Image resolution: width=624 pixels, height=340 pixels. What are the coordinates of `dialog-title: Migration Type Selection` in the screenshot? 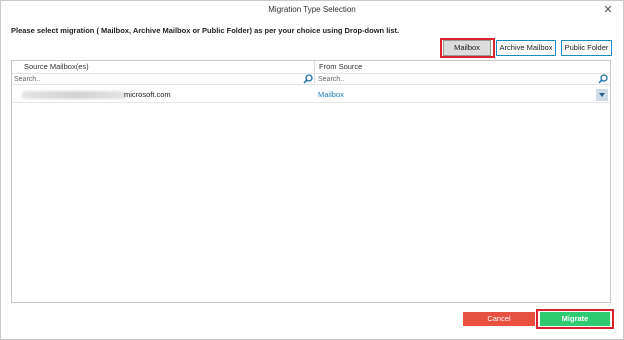 It's located at (312, 9).